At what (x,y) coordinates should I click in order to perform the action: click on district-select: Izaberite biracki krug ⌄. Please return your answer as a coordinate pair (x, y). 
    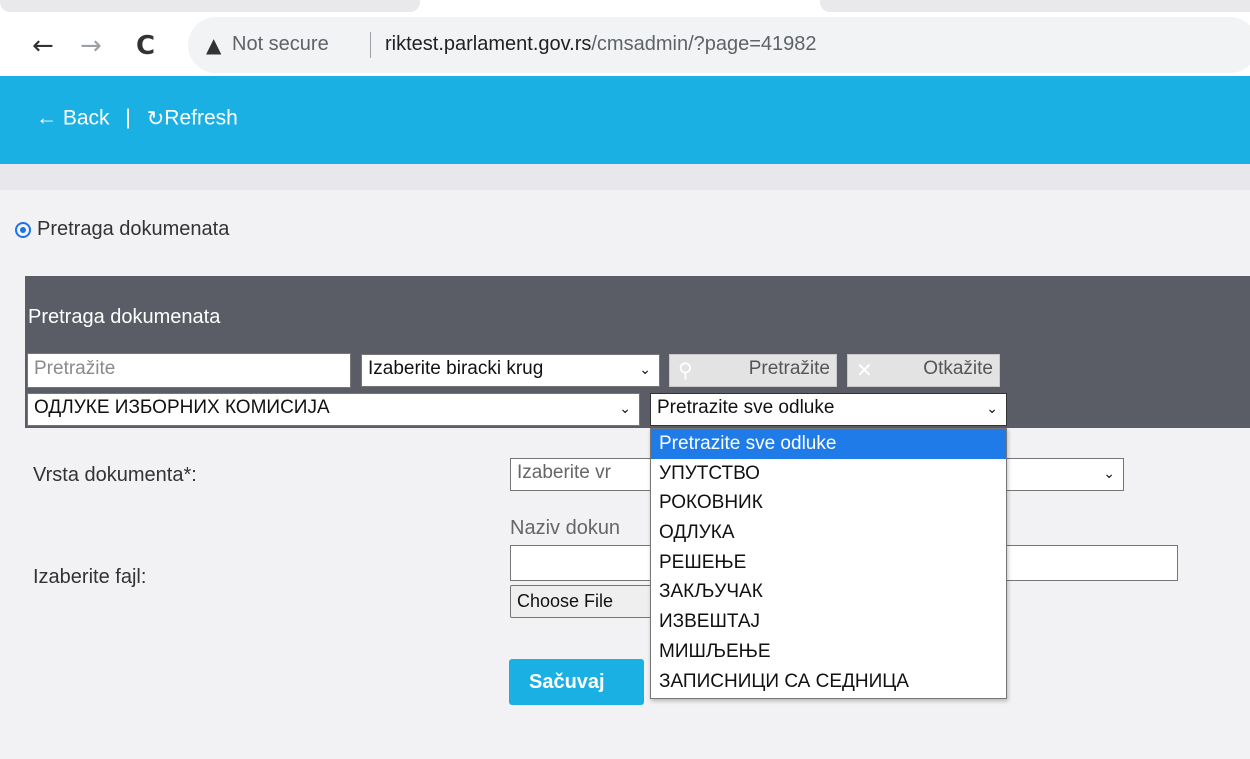
    Looking at the image, I should click on (510, 370).